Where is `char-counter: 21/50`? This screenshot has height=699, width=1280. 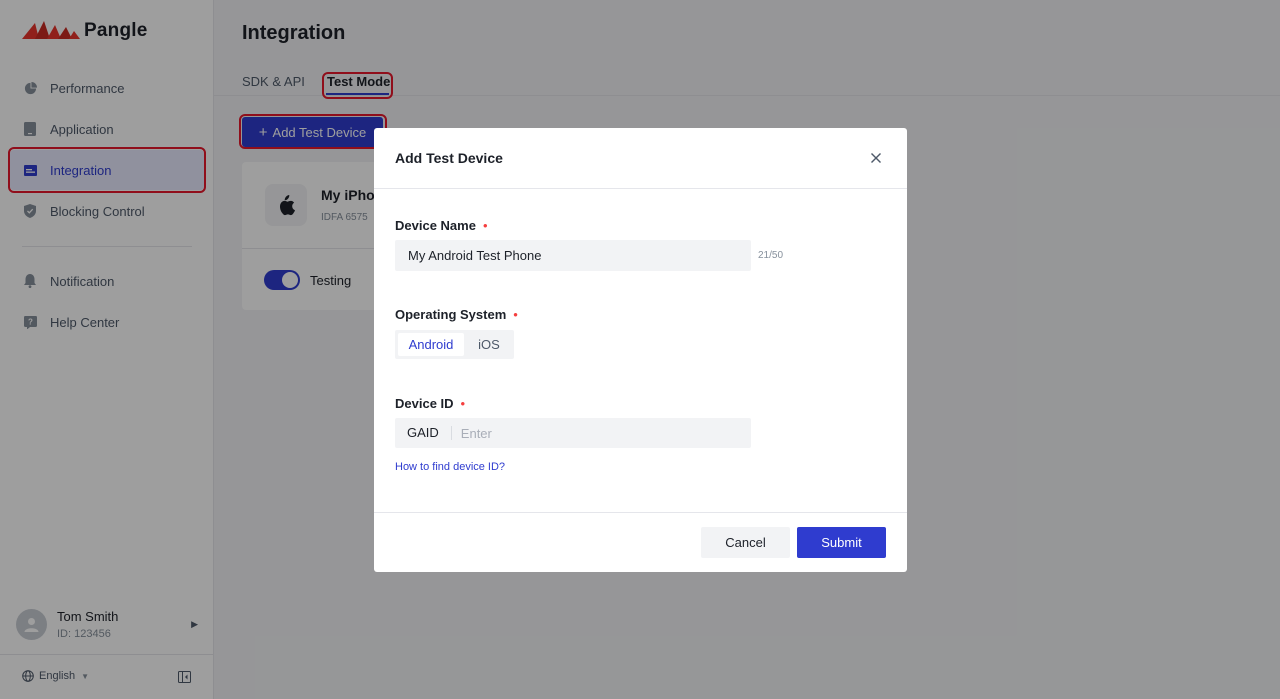 char-counter: 21/50 is located at coordinates (771, 255).